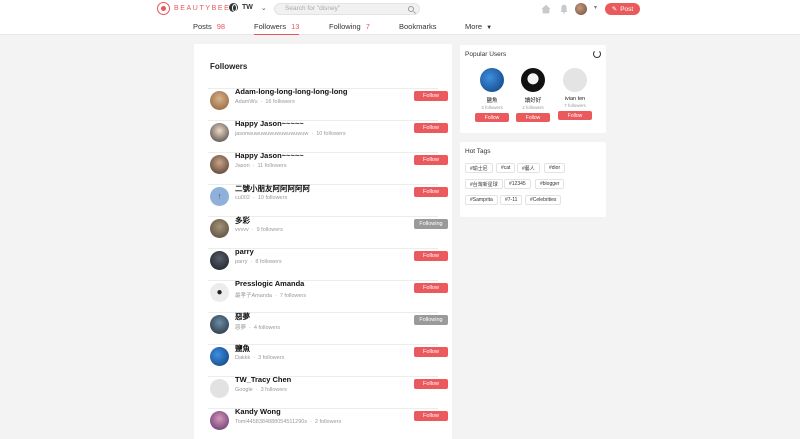  Describe the element at coordinates (492, 100) in the screenshot. I see `popular-user-name: 鹽魚` at that location.